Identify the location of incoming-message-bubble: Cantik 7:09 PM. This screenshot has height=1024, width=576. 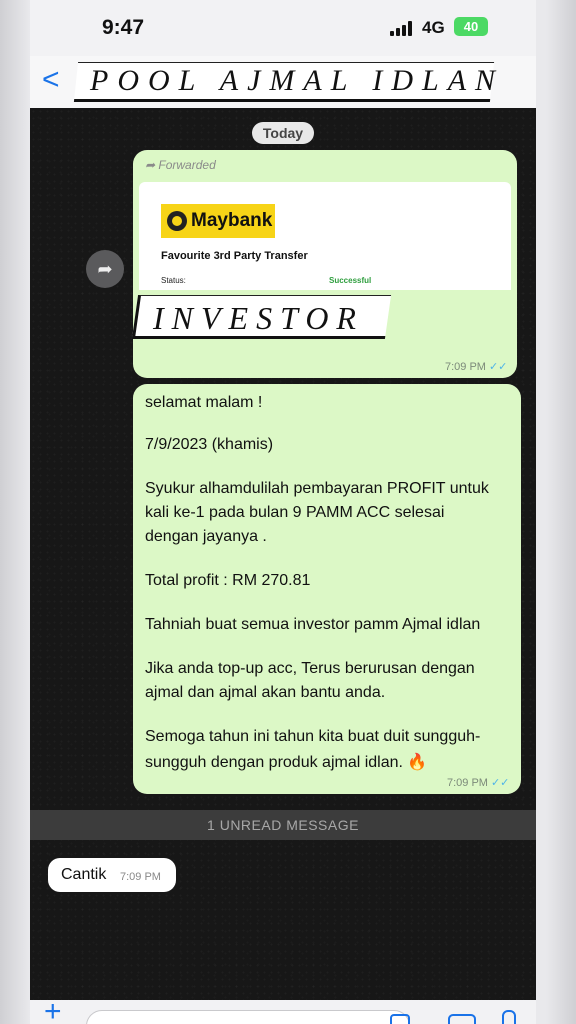
(112, 875).